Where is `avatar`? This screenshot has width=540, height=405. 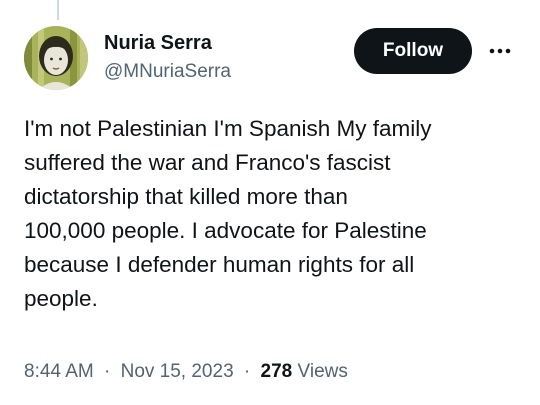
avatar is located at coordinates (56, 58).